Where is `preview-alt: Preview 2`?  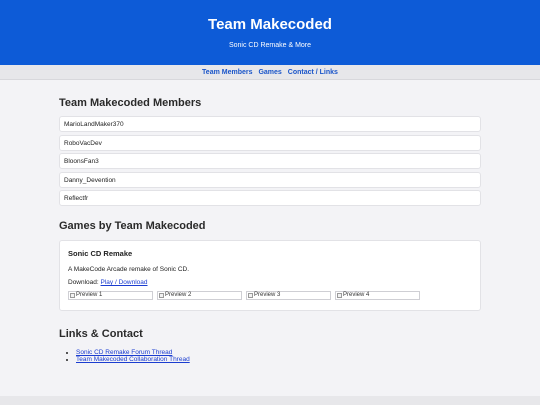
preview-alt: Preview 2 is located at coordinates (178, 295).